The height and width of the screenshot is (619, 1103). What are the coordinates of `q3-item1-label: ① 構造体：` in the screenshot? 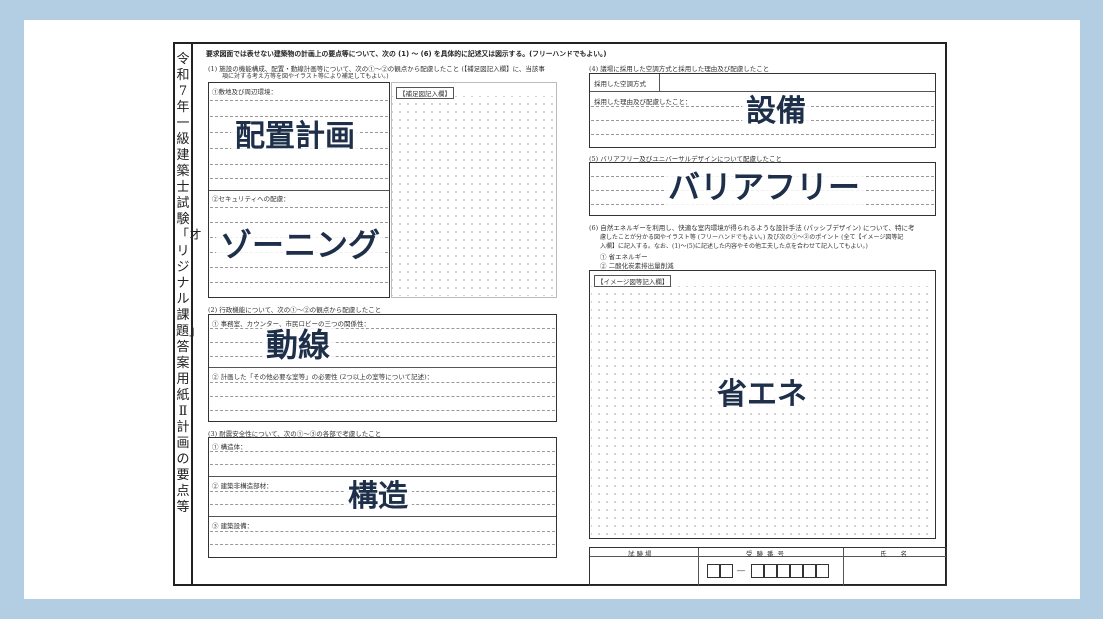 It's located at (229, 447).